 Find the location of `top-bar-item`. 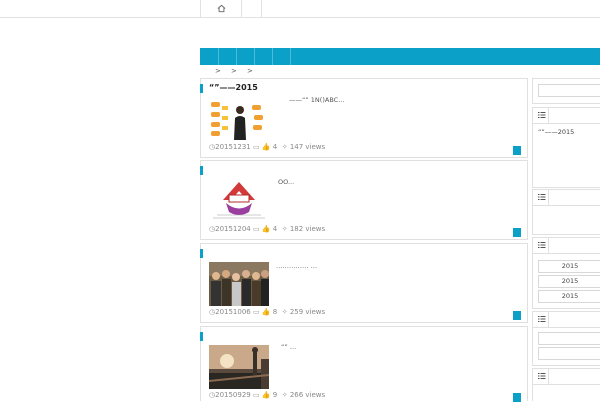

top-bar-item is located at coordinates (251, 8).